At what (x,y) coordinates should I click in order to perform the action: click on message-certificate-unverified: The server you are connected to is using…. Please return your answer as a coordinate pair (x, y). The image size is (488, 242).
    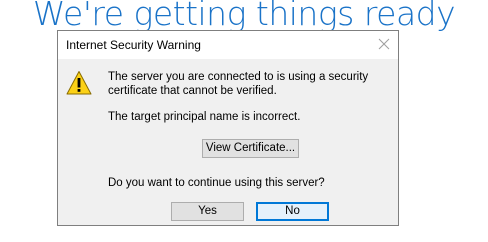
    Looking at the image, I should click on (238, 84).